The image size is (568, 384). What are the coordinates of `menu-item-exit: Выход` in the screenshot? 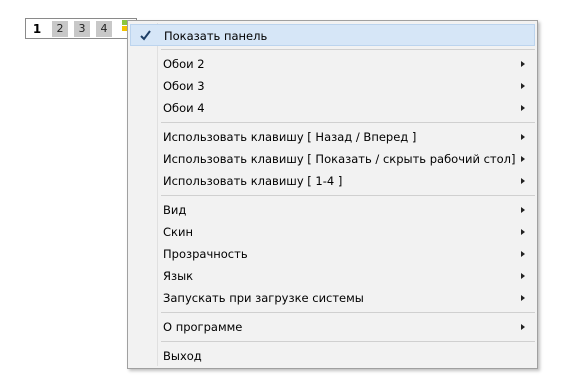 It's located at (332, 356).